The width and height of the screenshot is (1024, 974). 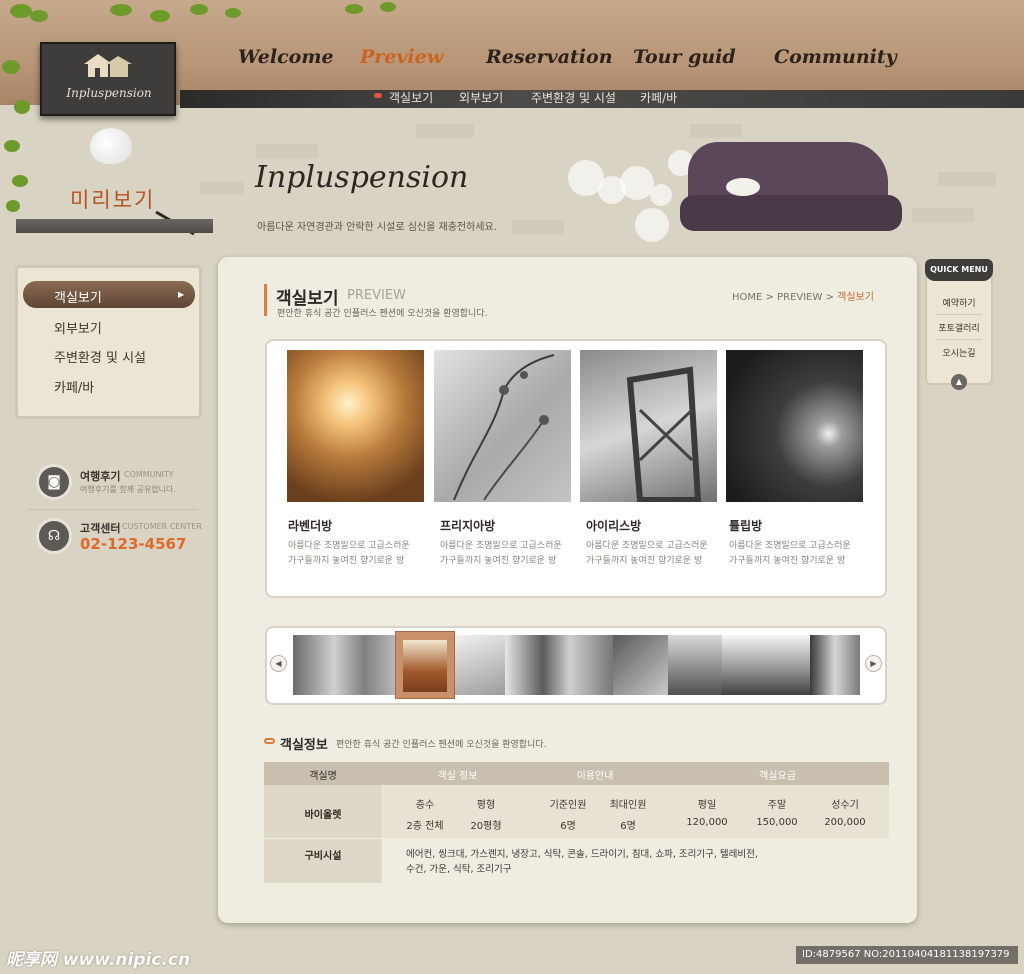 I want to click on lamp-icon, so click(x=111, y=146).